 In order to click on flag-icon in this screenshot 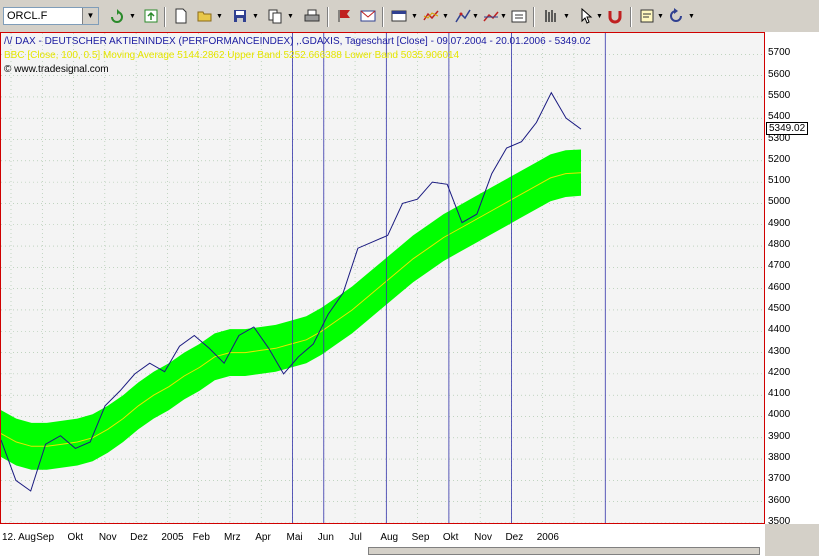, I will do `click(345, 16)`.